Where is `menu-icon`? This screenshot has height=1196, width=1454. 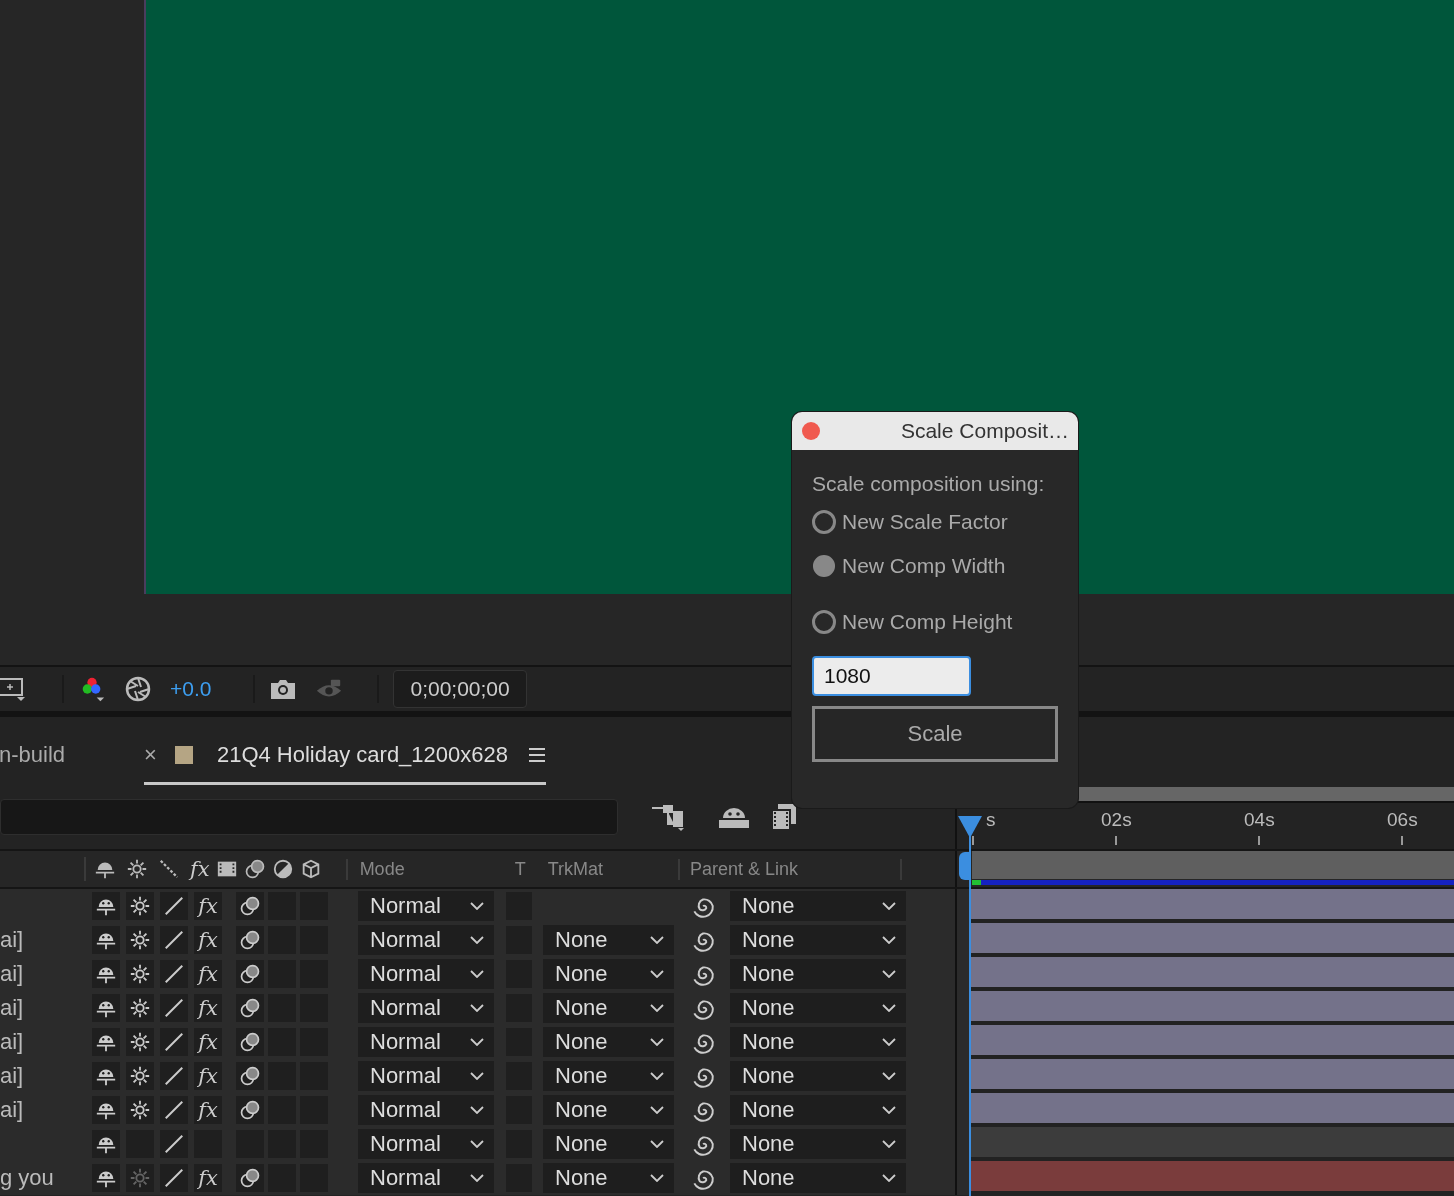
menu-icon is located at coordinates (537, 754).